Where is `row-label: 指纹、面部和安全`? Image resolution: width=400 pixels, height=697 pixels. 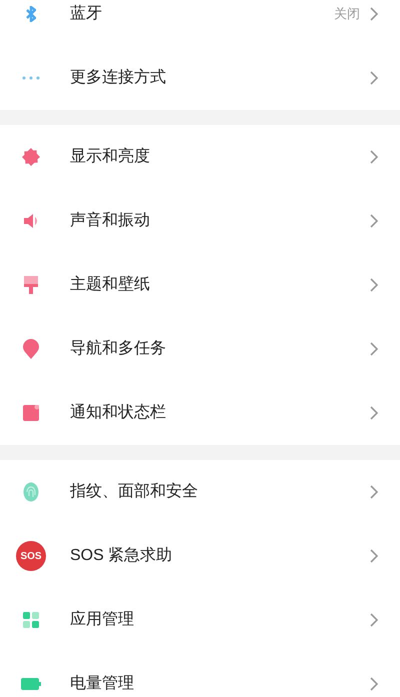 row-label: 指纹、面部和安全 is located at coordinates (134, 492).